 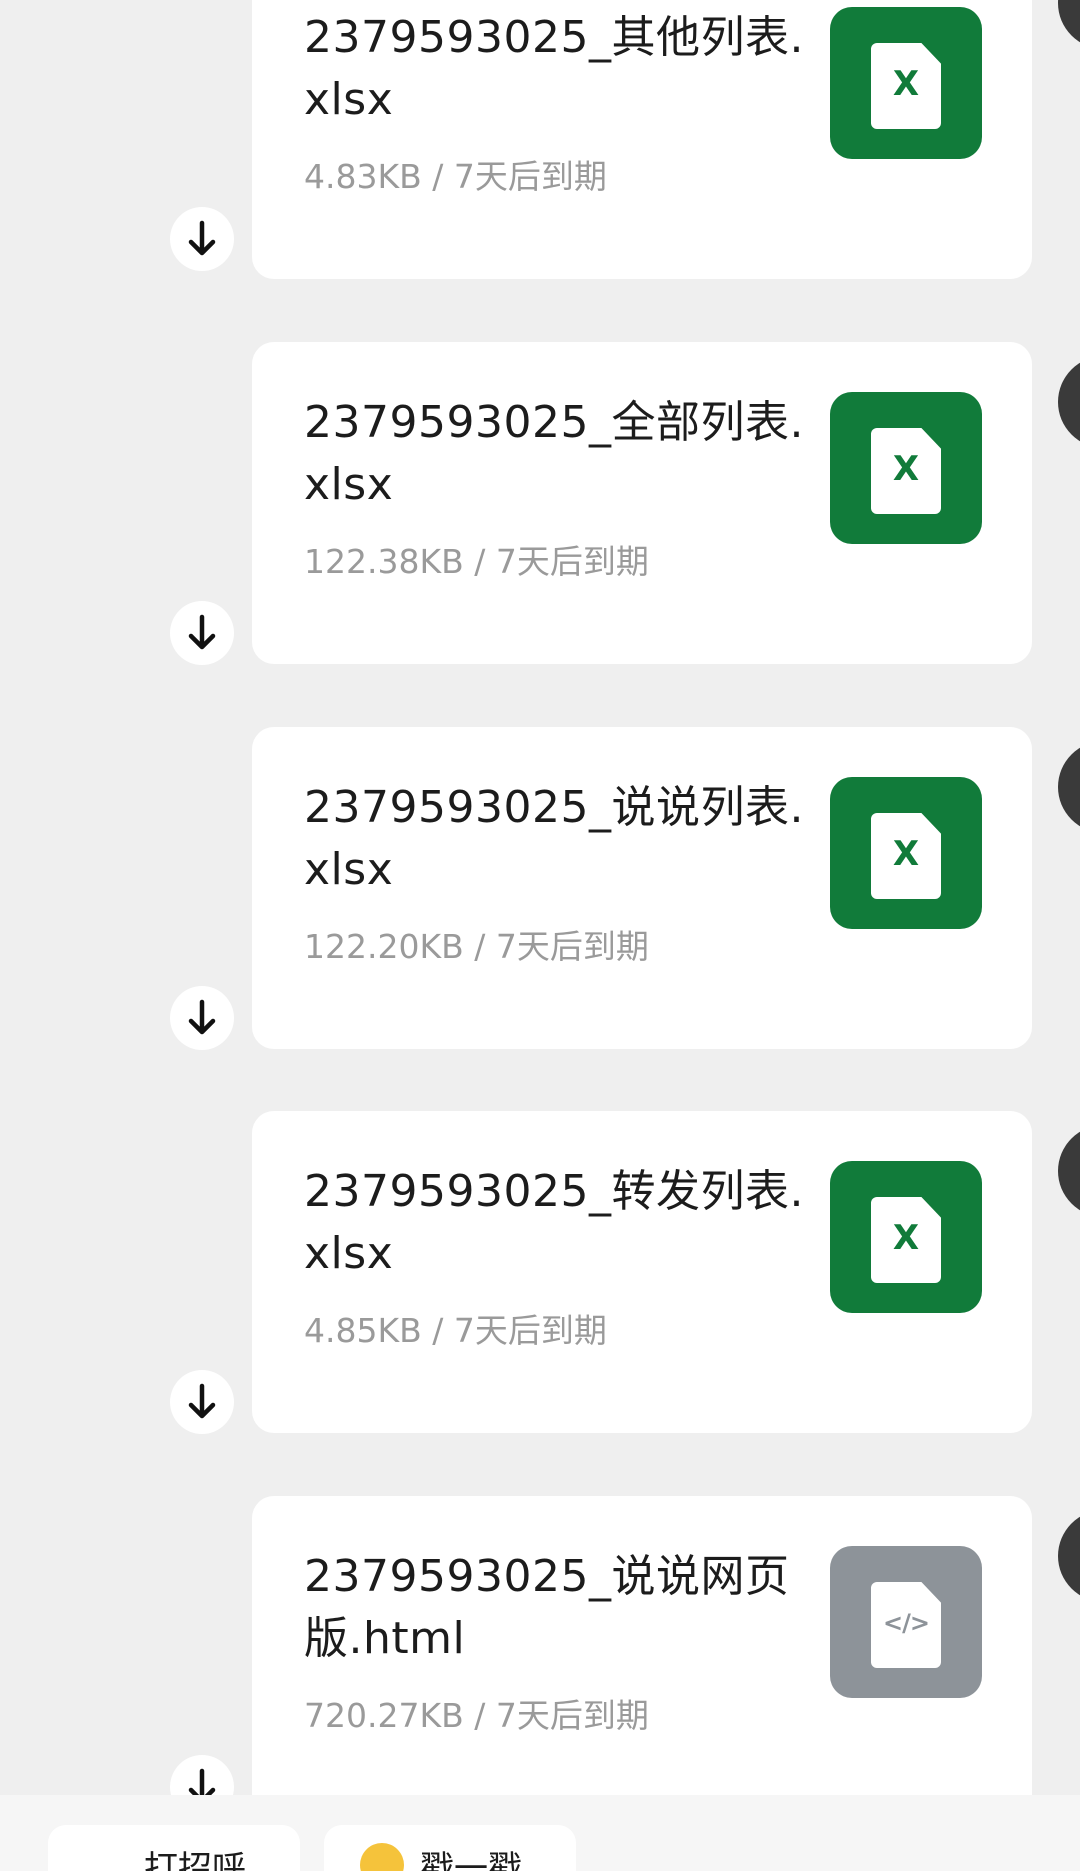 What do you see at coordinates (554, 1222) in the screenshot?
I see `file-name: 2379593025_转发列表.xlsx` at bounding box center [554, 1222].